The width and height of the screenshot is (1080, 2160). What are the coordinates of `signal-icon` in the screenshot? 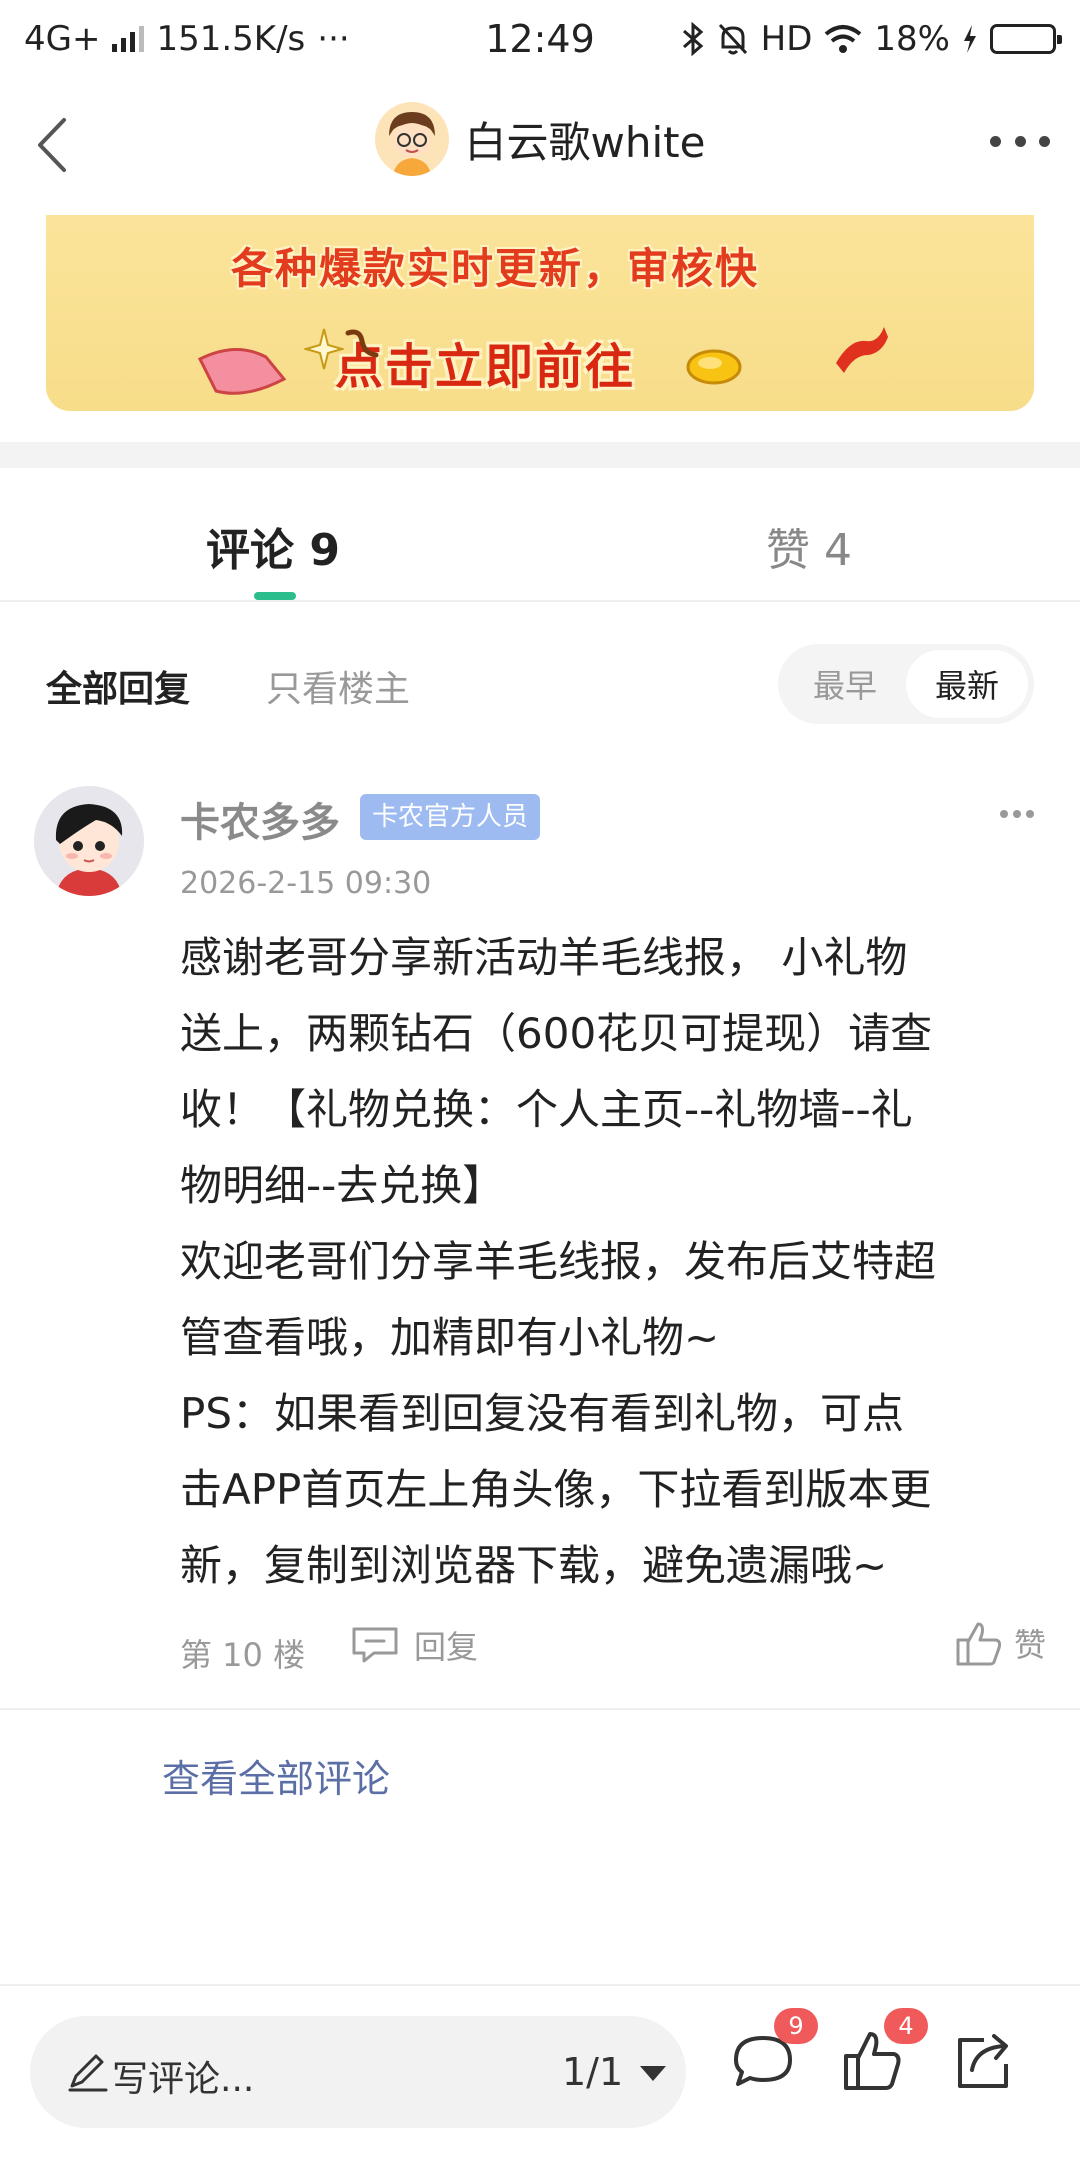 It's located at (128, 39).